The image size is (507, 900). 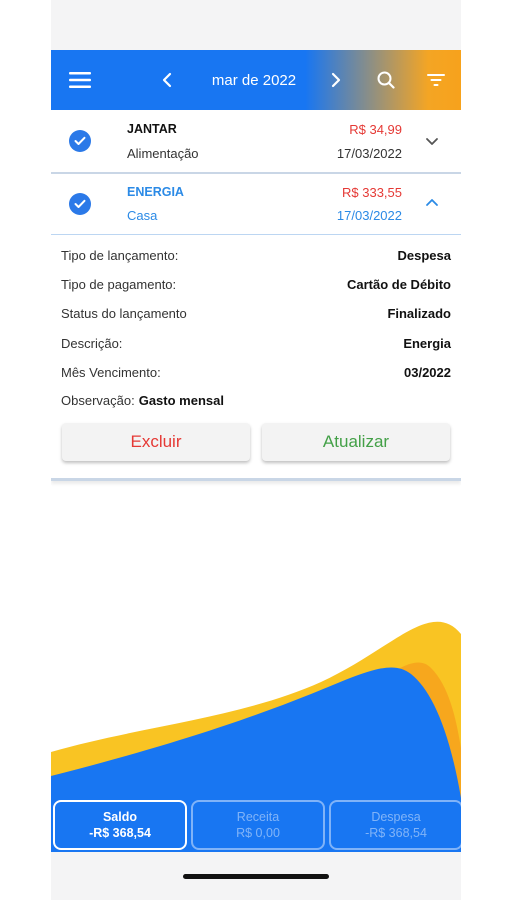 I want to click on tab-value: R$ 0,00, so click(x=258, y=833).